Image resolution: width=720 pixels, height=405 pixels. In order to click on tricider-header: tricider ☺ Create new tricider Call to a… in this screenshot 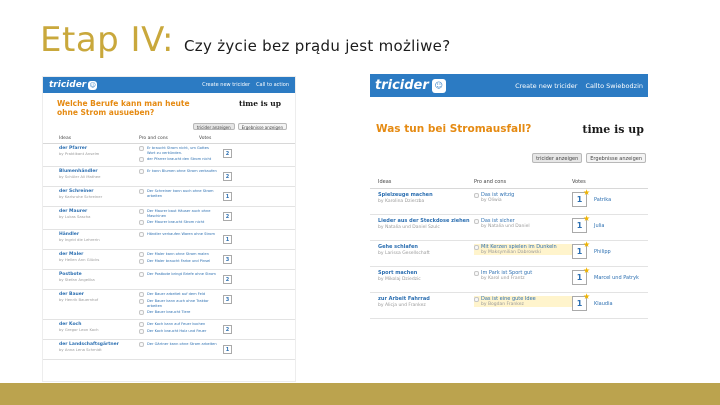, I will do `click(169, 85)`.